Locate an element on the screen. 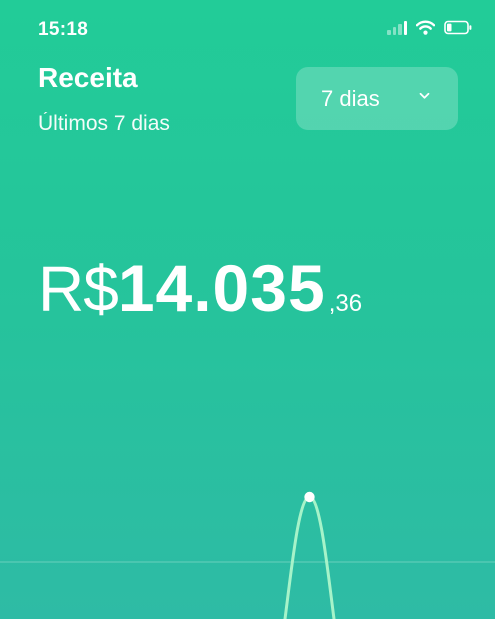 The width and height of the screenshot is (495, 619). currency-symbol: R$ is located at coordinates (78, 289).